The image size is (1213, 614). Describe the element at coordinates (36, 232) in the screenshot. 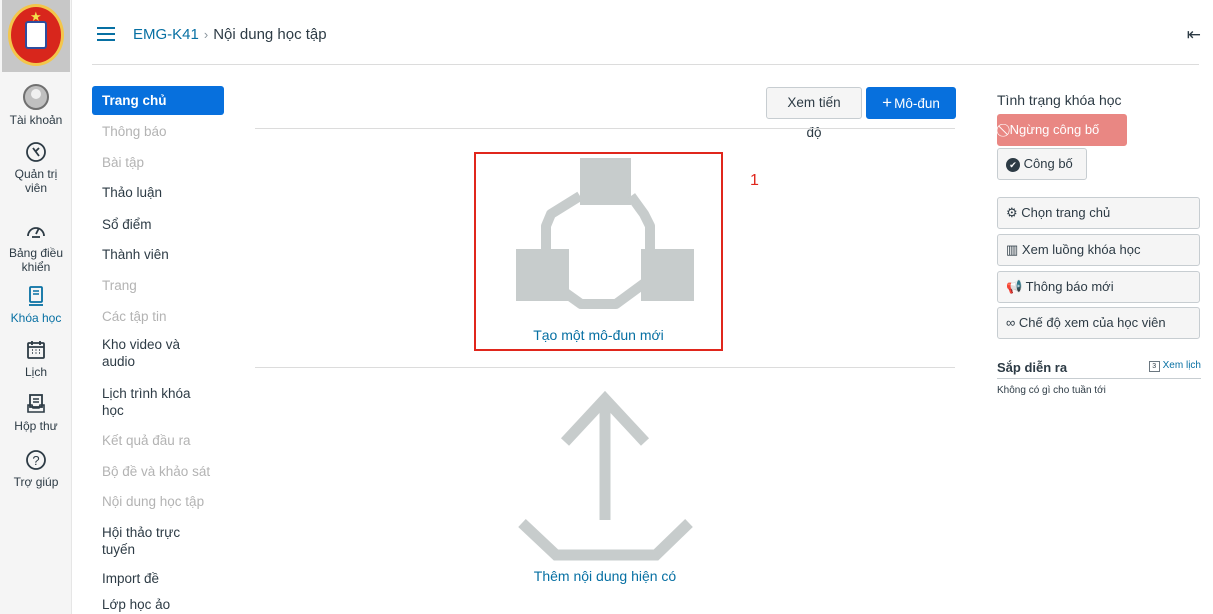

I see `dashboard-icon` at that location.